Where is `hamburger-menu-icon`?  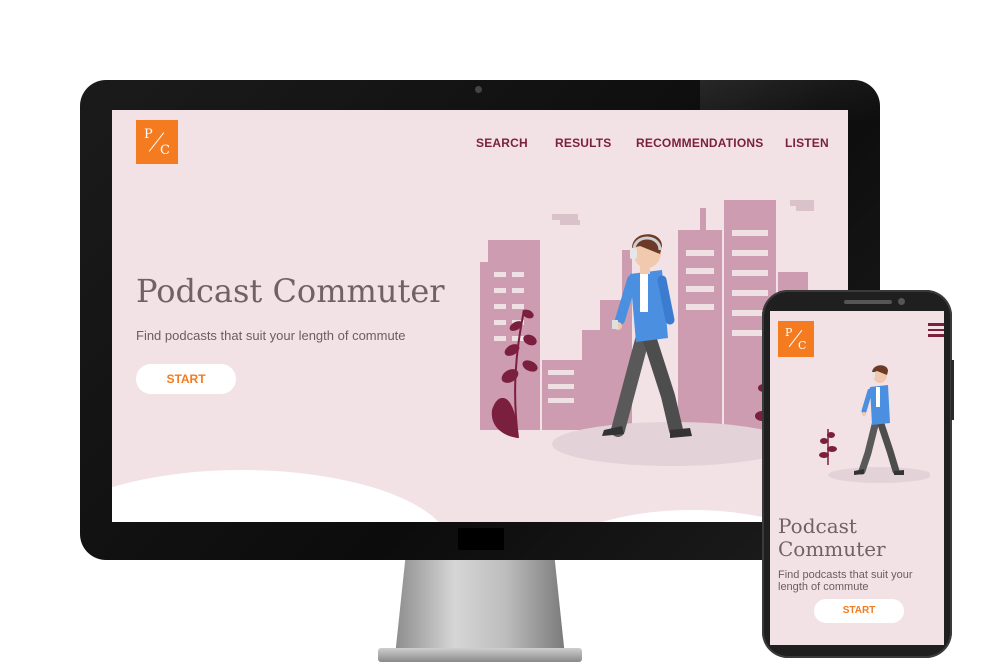
hamburger-menu-icon is located at coordinates (936, 330).